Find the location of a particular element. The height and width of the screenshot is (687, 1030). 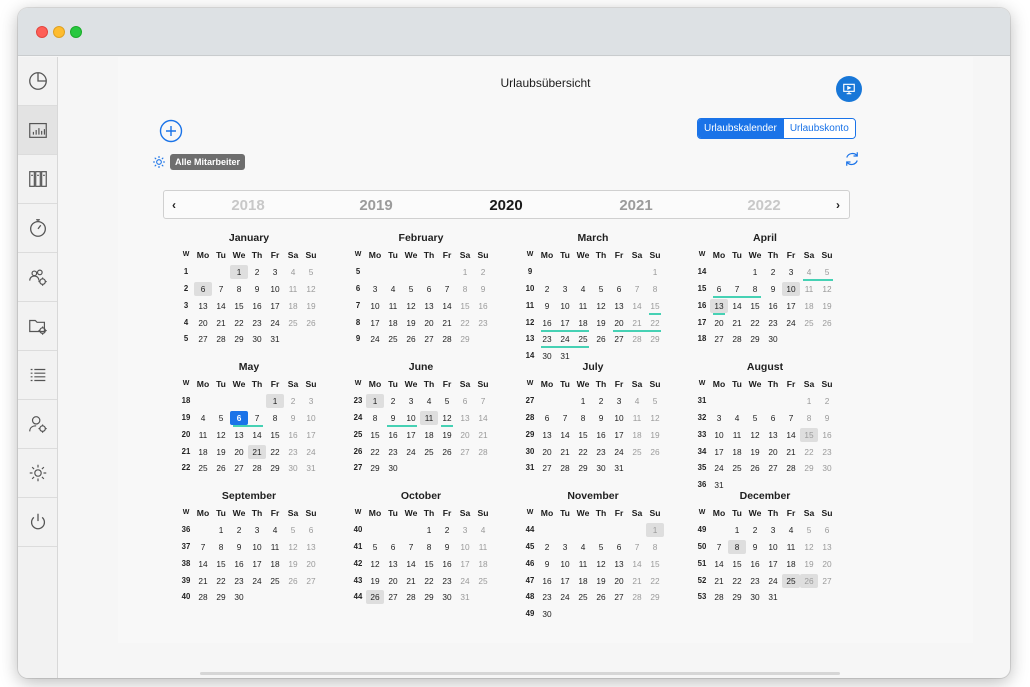

day-cell: 27 is located at coordinates (239, 468).